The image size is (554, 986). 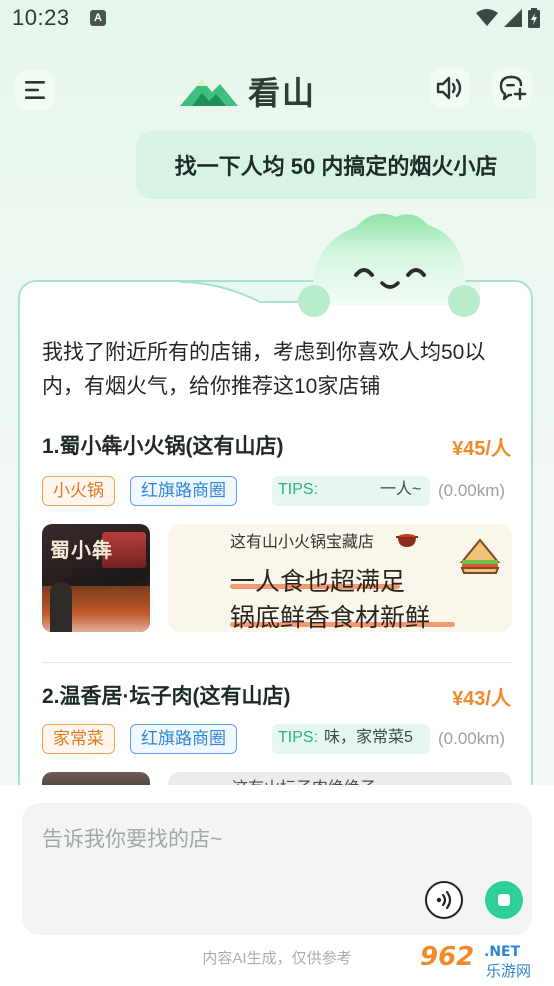 What do you see at coordinates (132, 839) in the screenshot?
I see `input-placeholder: 告诉我你要找的店~` at bounding box center [132, 839].